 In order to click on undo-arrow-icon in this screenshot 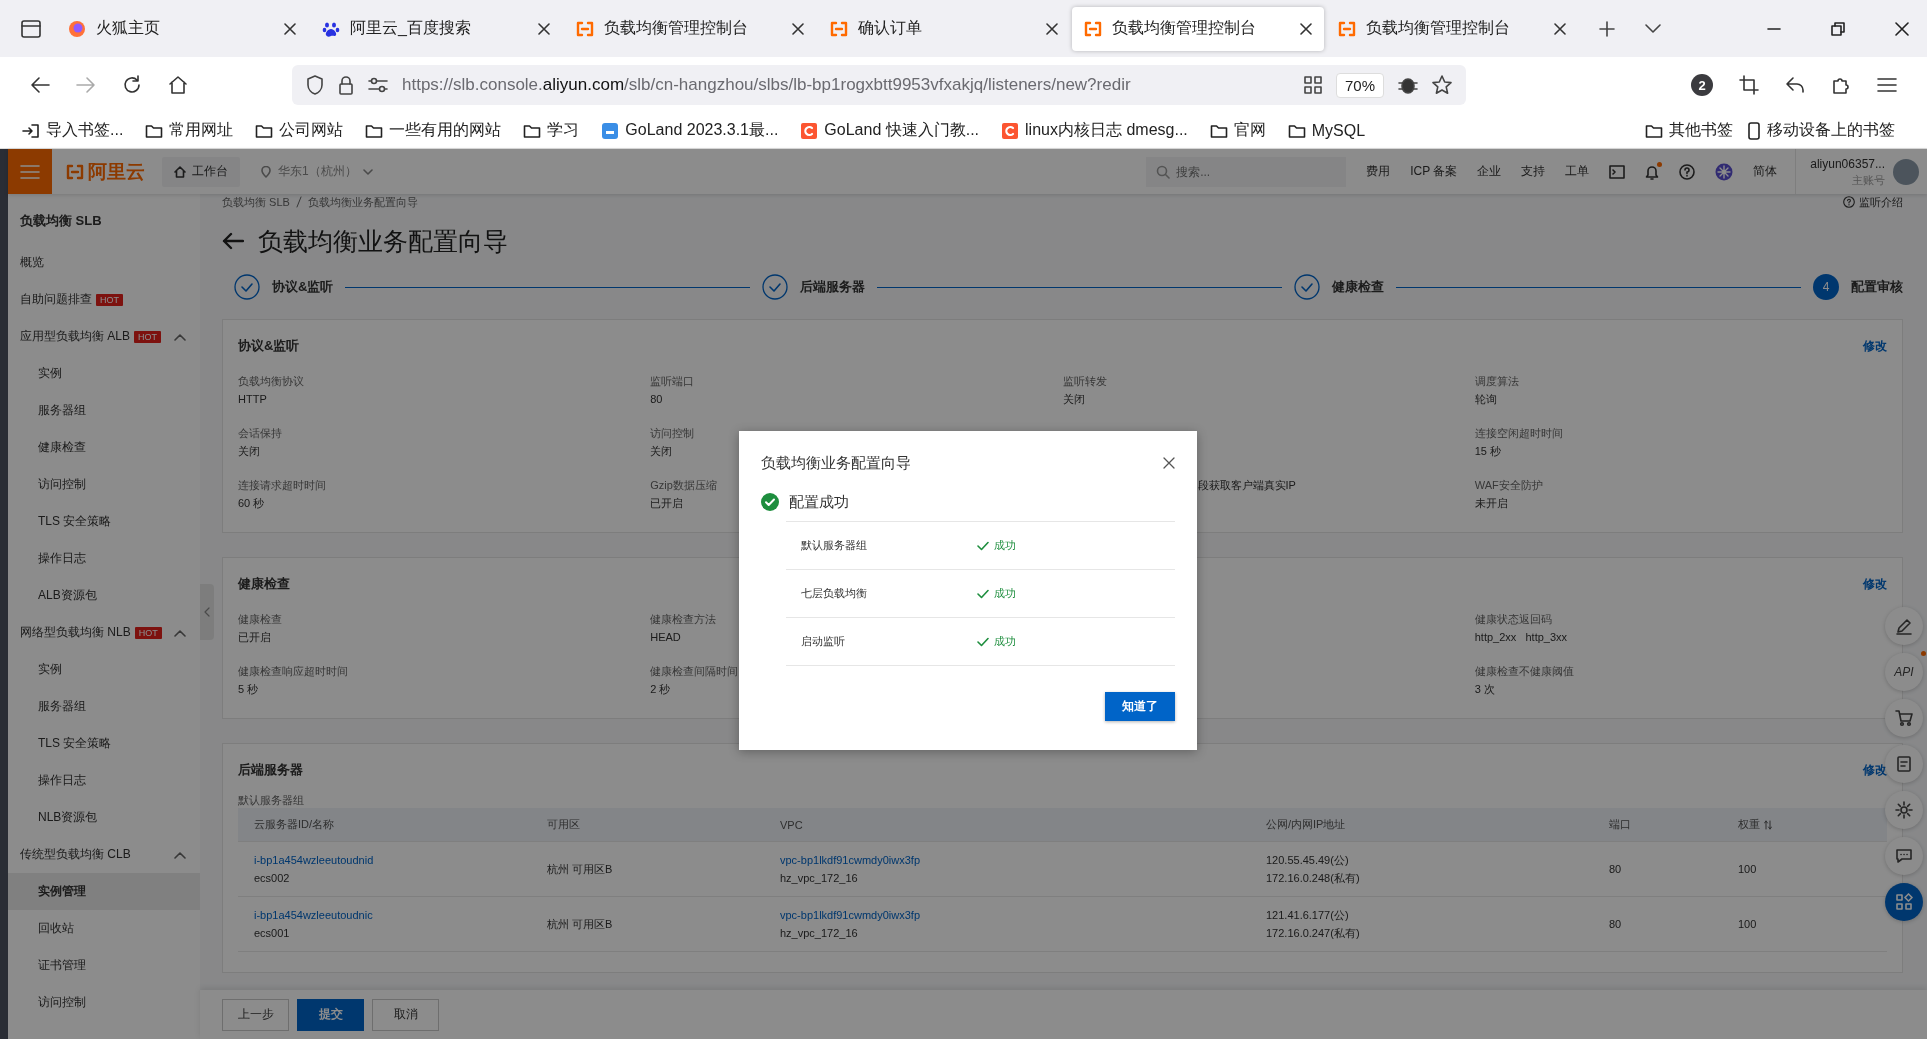, I will do `click(1795, 85)`.